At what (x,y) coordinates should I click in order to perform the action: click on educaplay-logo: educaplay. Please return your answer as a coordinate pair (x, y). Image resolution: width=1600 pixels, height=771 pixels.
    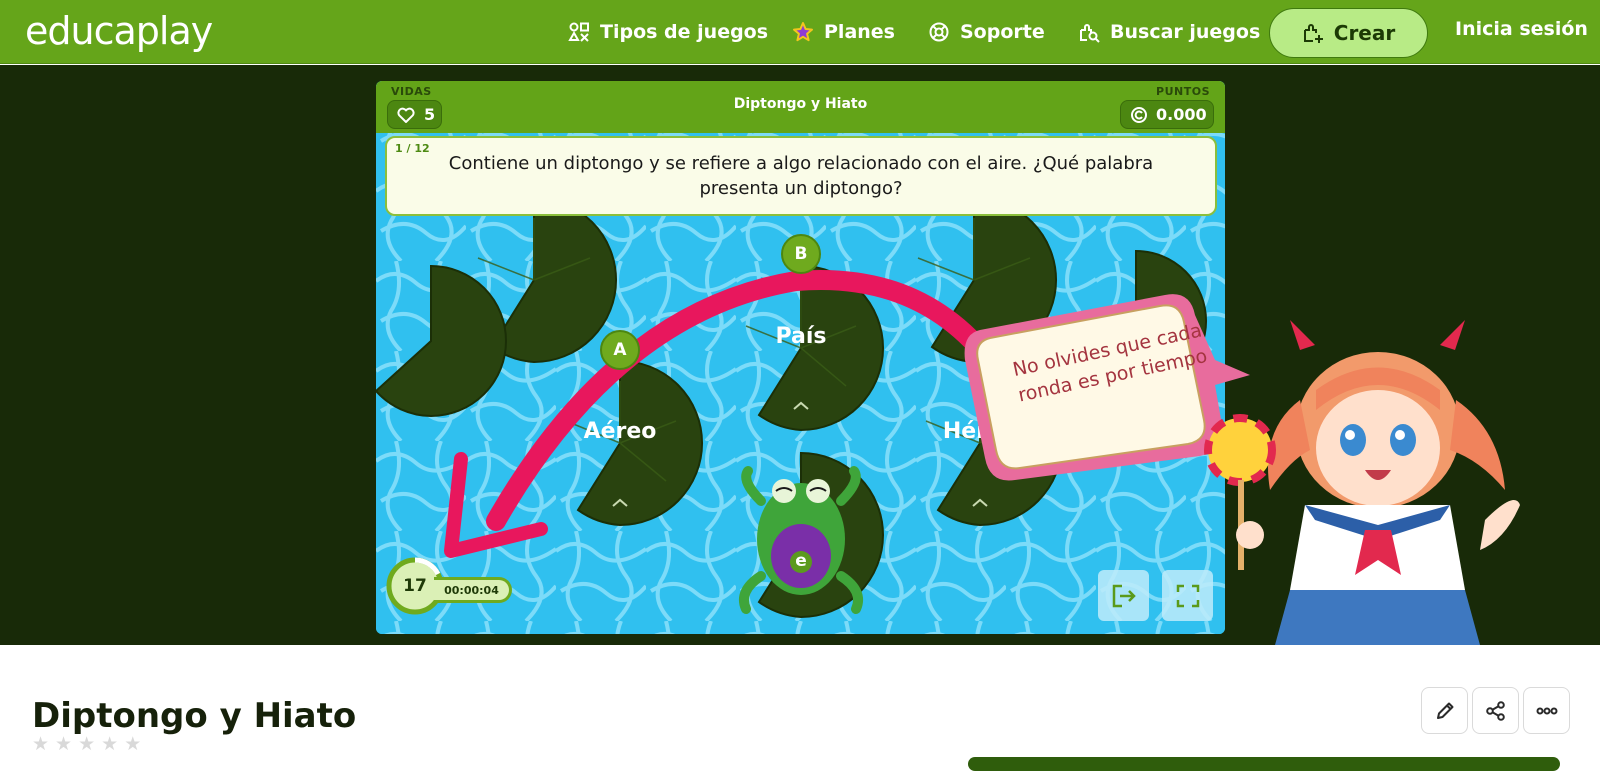
    Looking at the image, I should click on (119, 31).